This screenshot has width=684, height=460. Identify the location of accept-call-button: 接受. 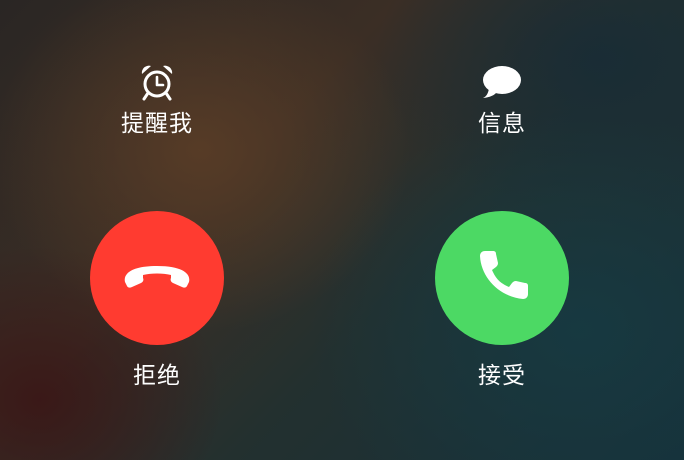
(502, 301).